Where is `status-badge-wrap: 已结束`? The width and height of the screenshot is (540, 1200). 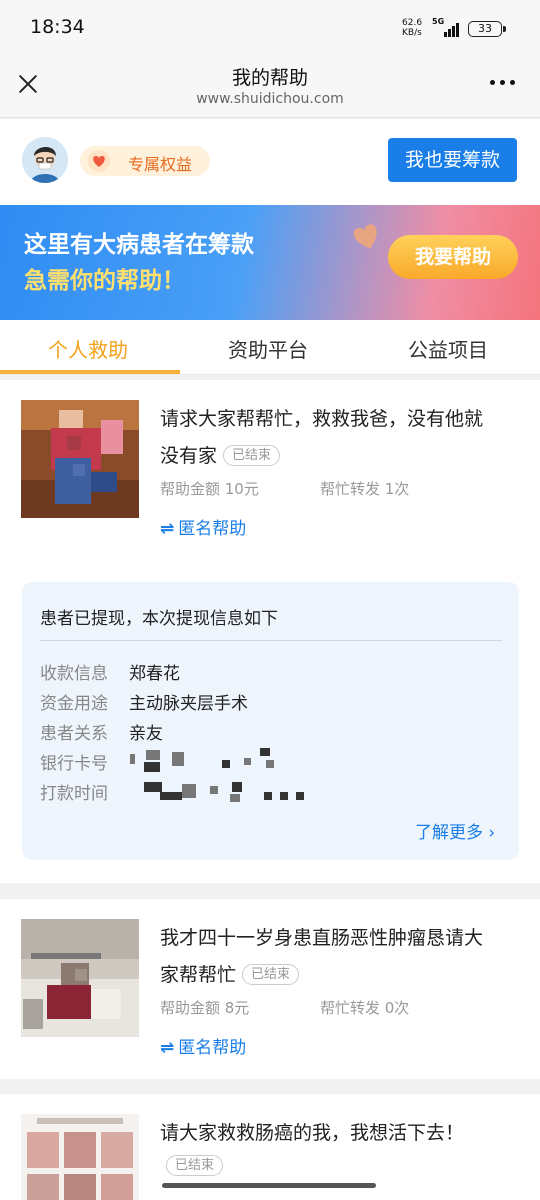
status-badge-wrap: 已结束 is located at coordinates (192, 1165).